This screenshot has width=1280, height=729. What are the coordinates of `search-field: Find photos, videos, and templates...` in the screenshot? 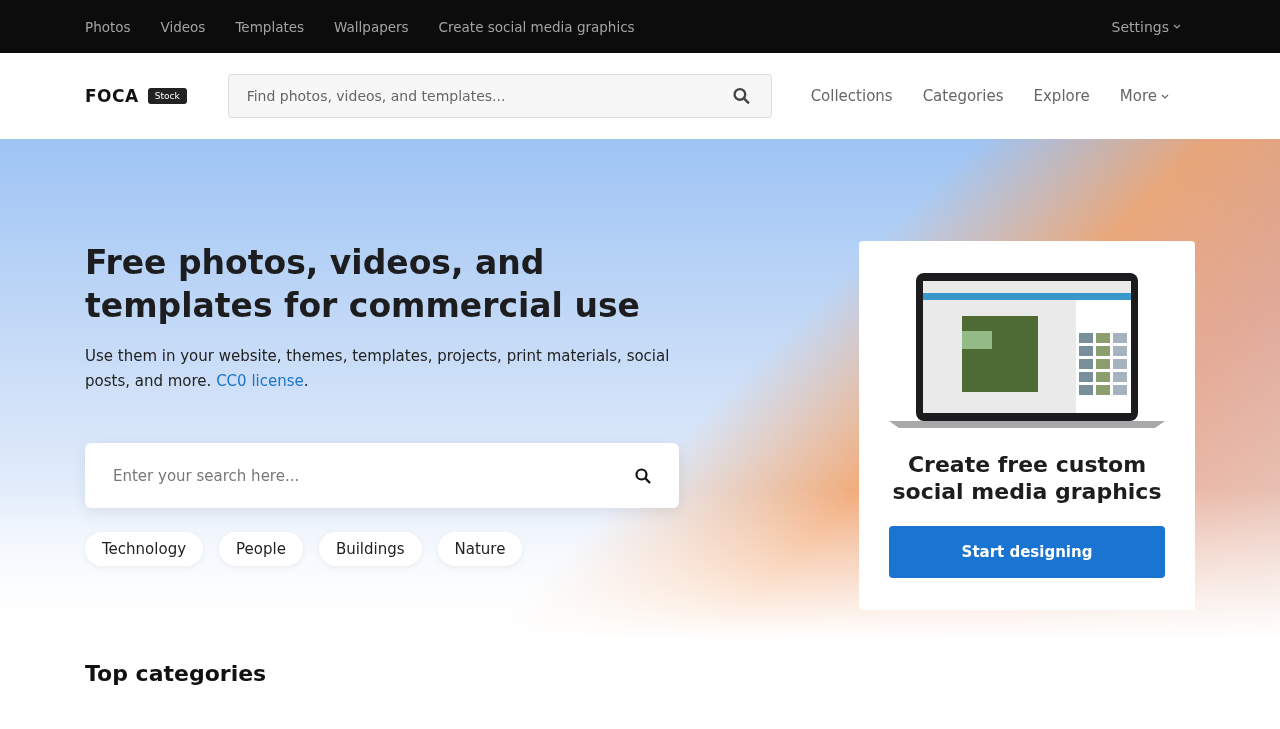 It's located at (499, 96).